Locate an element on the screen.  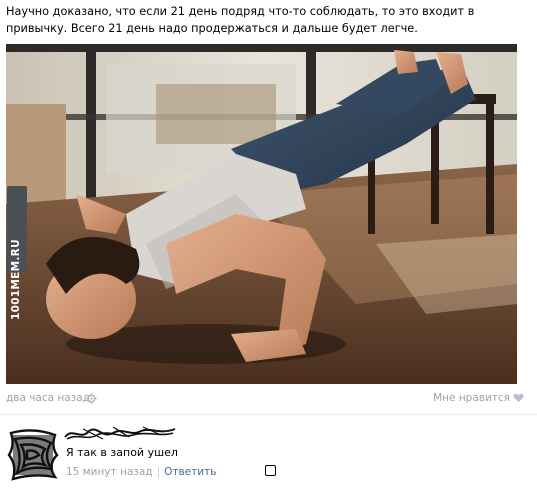
like-button: Мне нравится is located at coordinates (478, 398).